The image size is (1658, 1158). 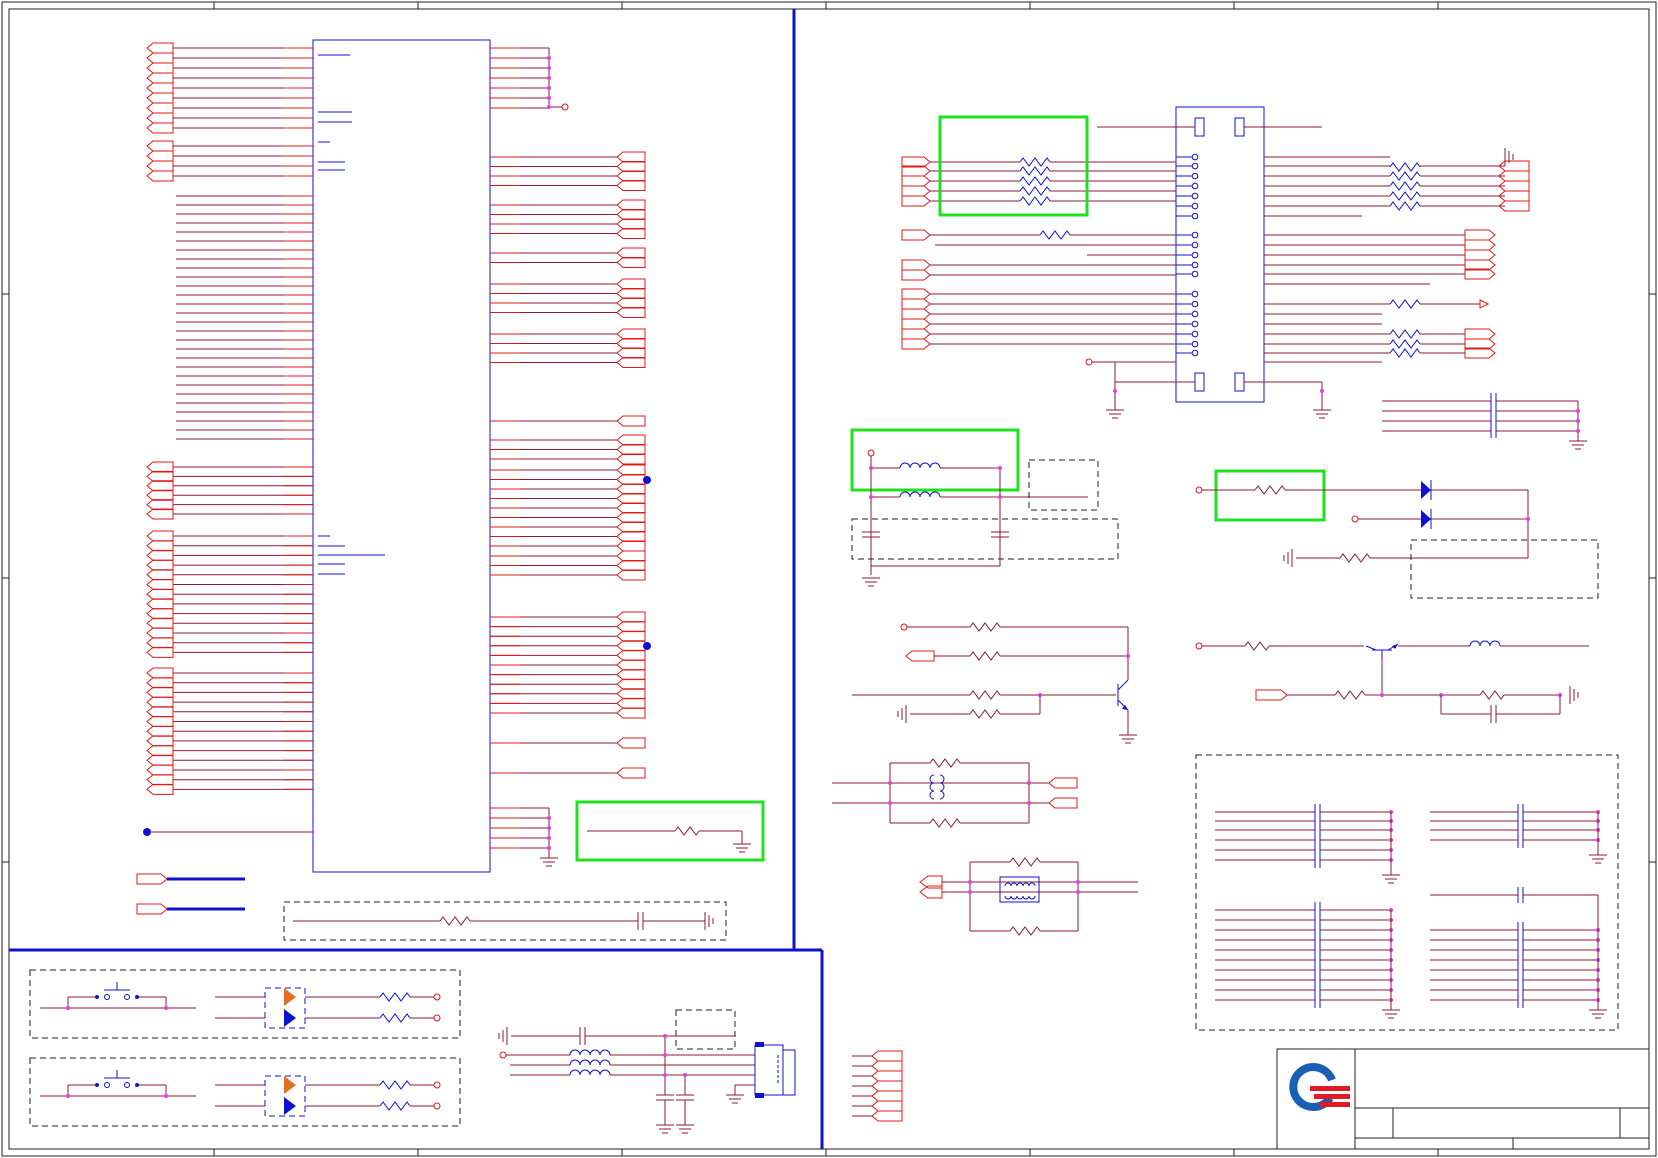 What do you see at coordinates (190, 894) in the screenshot?
I see `bus-ports` at bounding box center [190, 894].